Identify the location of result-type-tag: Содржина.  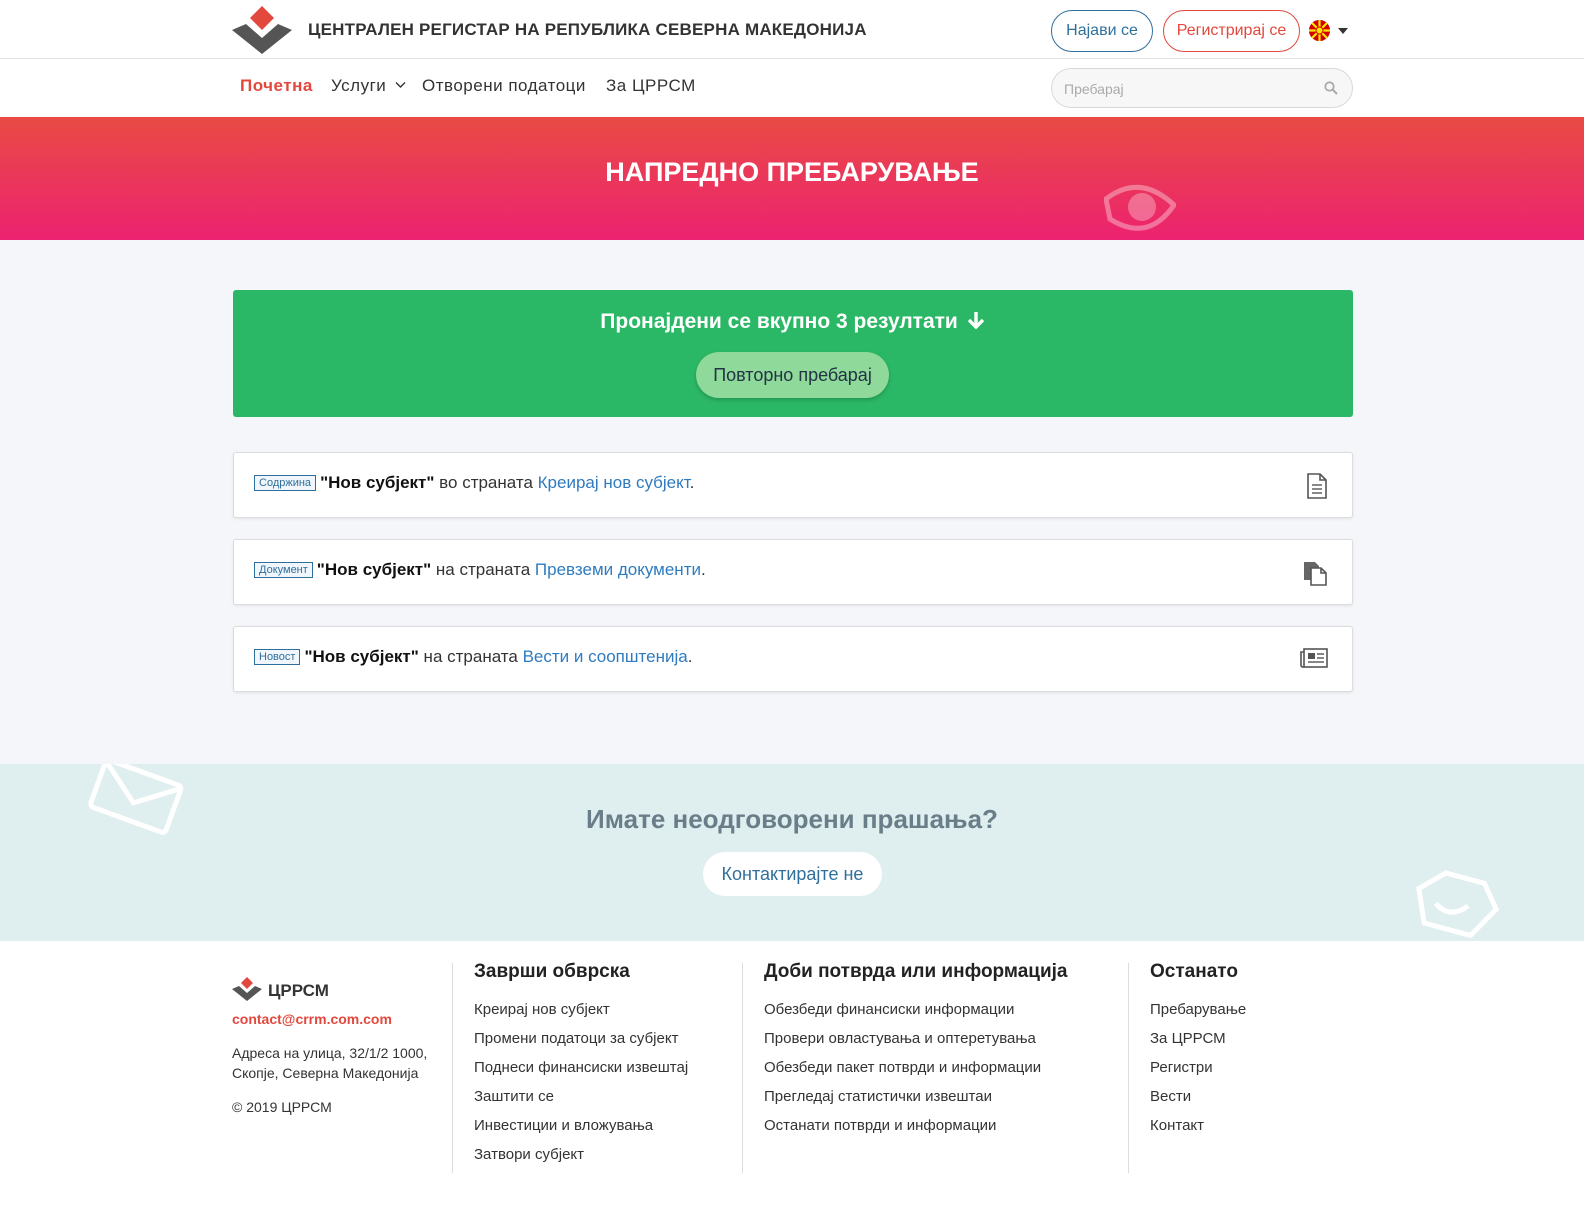
(285, 483).